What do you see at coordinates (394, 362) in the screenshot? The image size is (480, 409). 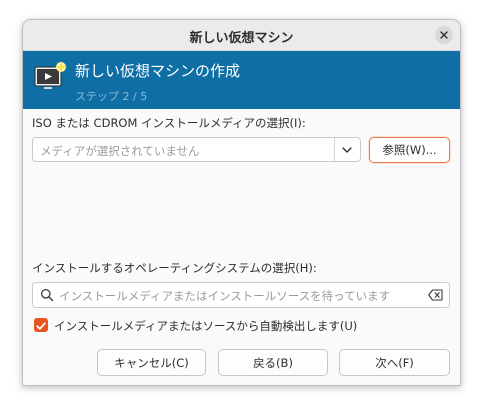 I see `next-button: 次へ(F)` at bounding box center [394, 362].